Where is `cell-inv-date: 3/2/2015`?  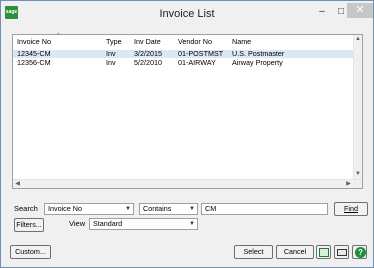
cell-inv-date: 3/2/2015 is located at coordinates (148, 53).